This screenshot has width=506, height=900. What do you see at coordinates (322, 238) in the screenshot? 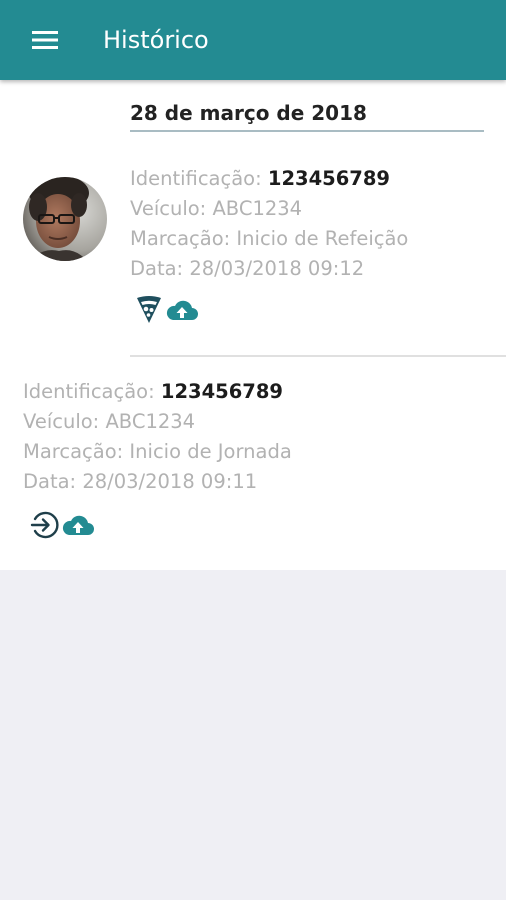
I see `mark-value: Inicio de Refeição` at bounding box center [322, 238].